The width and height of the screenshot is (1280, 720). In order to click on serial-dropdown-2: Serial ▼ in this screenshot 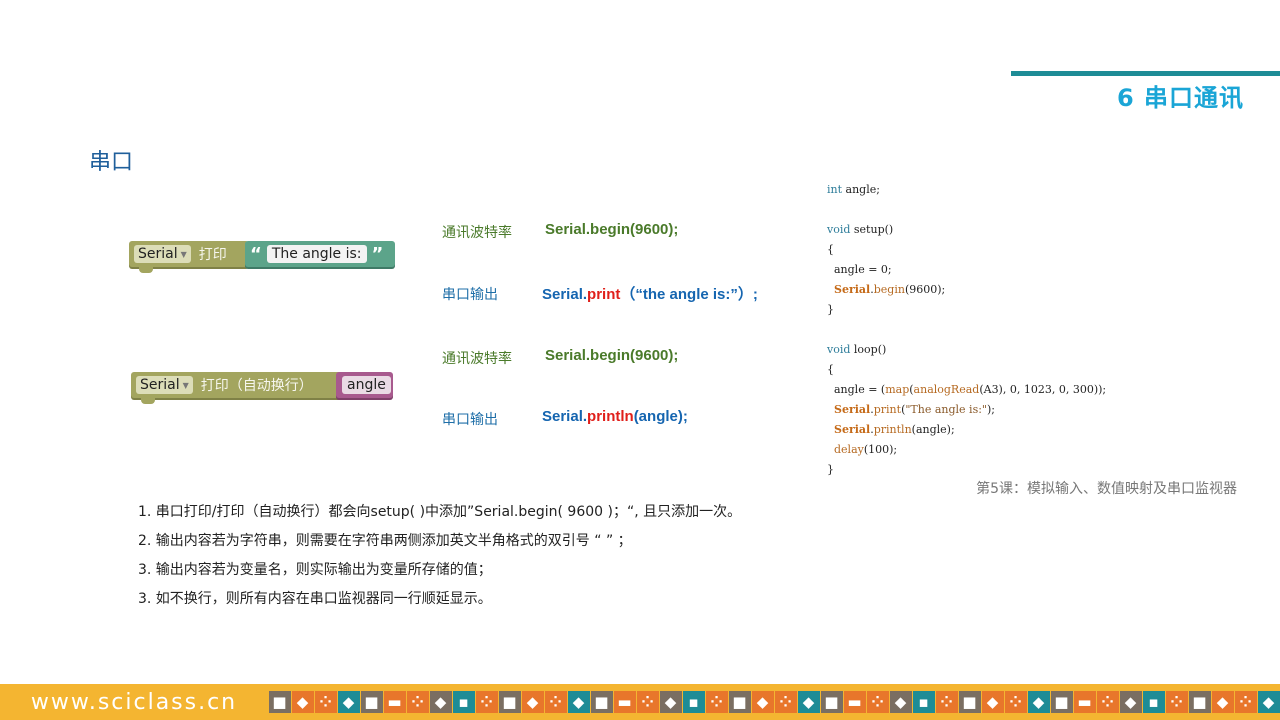, I will do `click(164, 385)`.